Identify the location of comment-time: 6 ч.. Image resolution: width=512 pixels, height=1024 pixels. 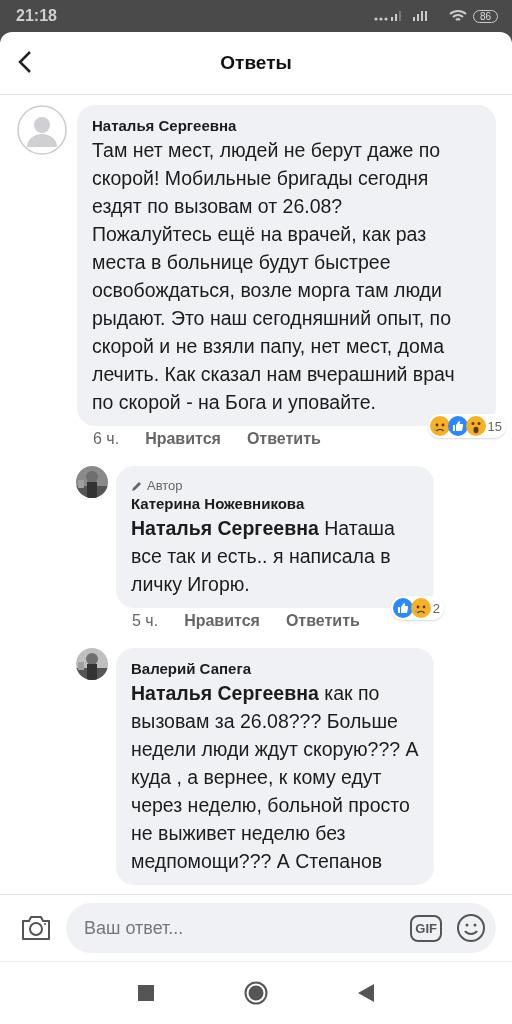
(106, 439).